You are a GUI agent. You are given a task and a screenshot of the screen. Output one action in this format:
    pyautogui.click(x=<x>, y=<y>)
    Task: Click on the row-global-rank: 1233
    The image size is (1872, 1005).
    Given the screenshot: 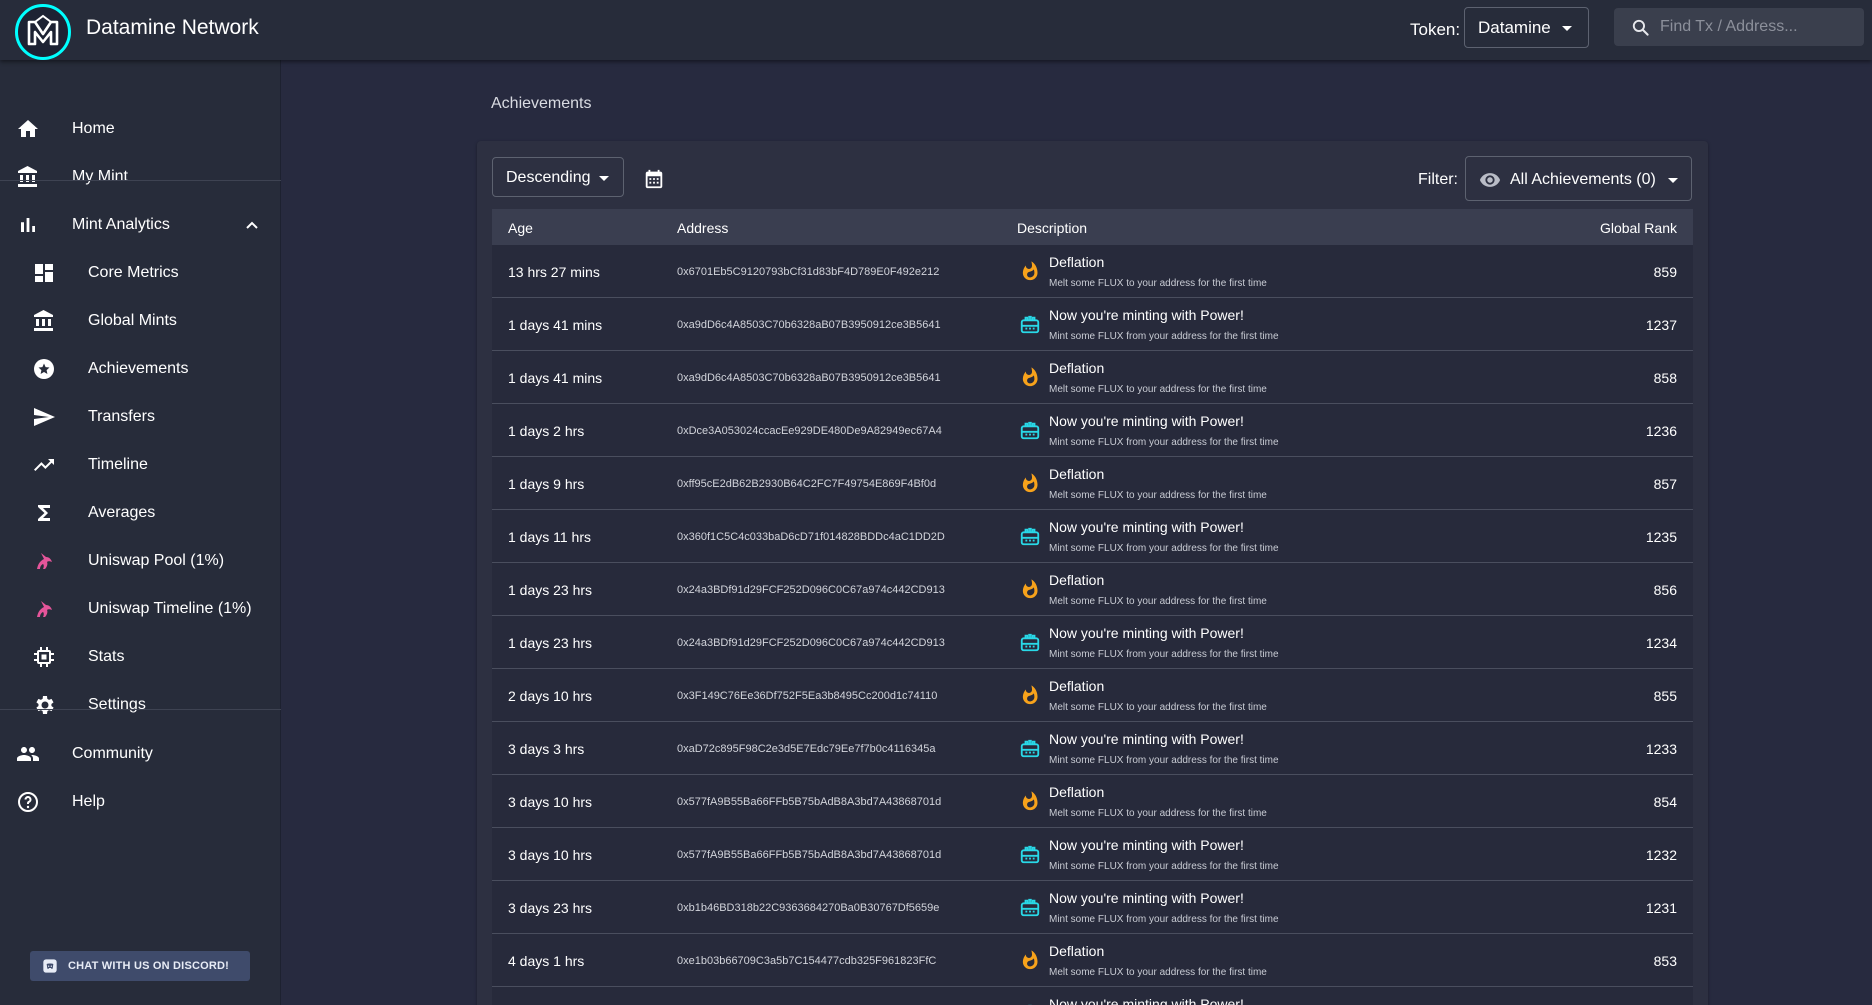 What is the action you would take?
    pyautogui.click(x=1661, y=749)
    